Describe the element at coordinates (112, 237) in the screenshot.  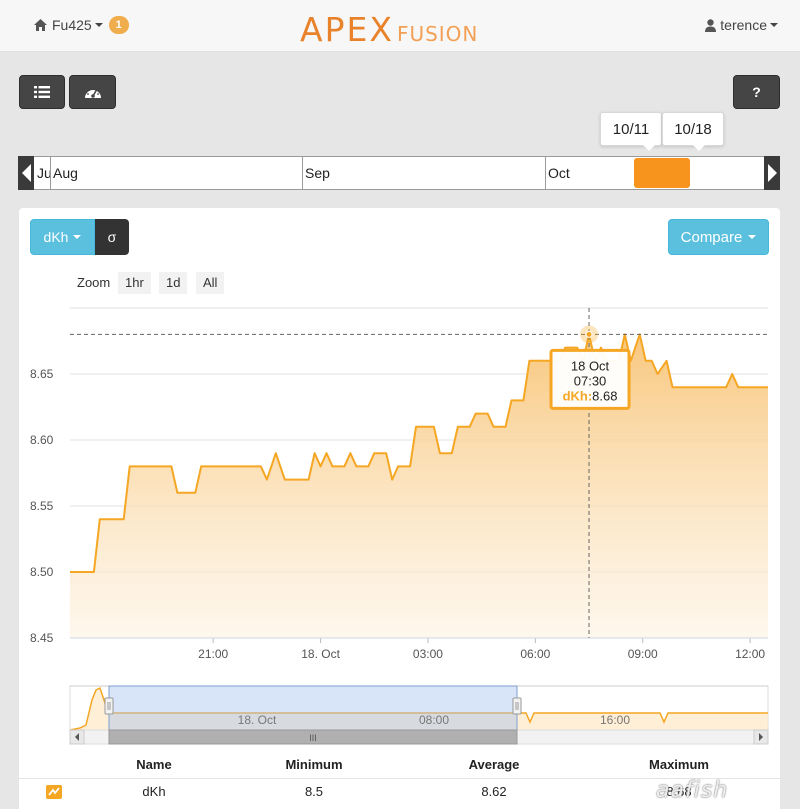
I see `sigma-button: σ` at that location.